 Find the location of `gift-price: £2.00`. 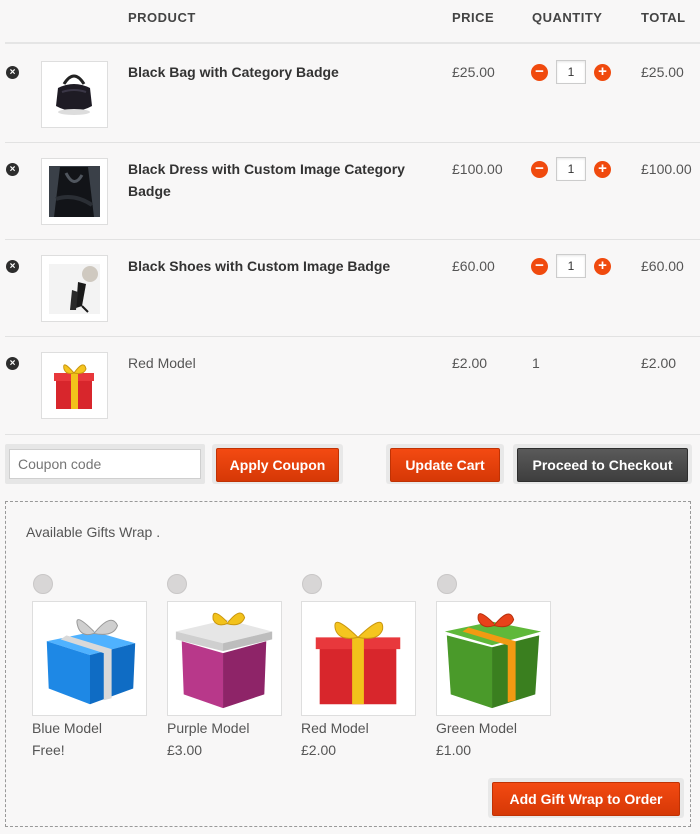

gift-price: £2.00 is located at coordinates (319, 750).